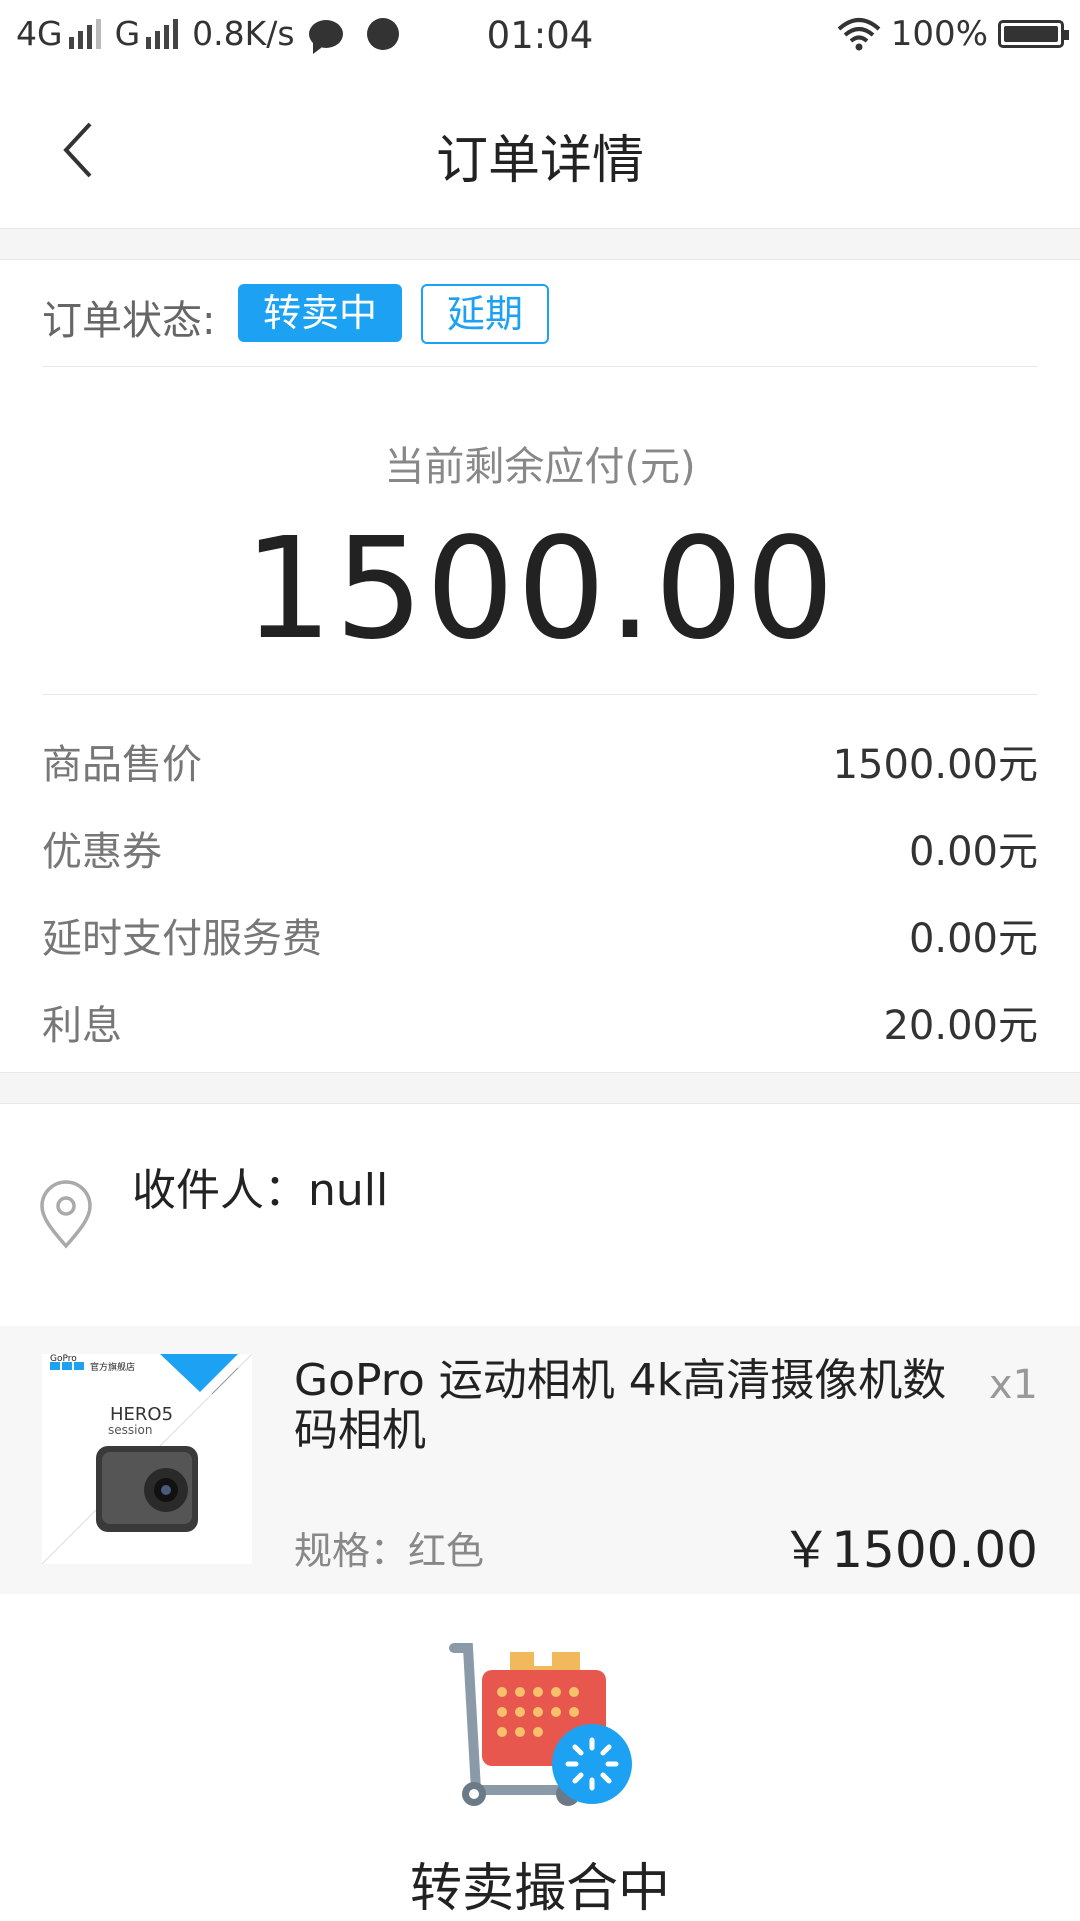  I want to click on status-bar: 4G G 0.8K/s 01:04 100%, so click(540, 37).